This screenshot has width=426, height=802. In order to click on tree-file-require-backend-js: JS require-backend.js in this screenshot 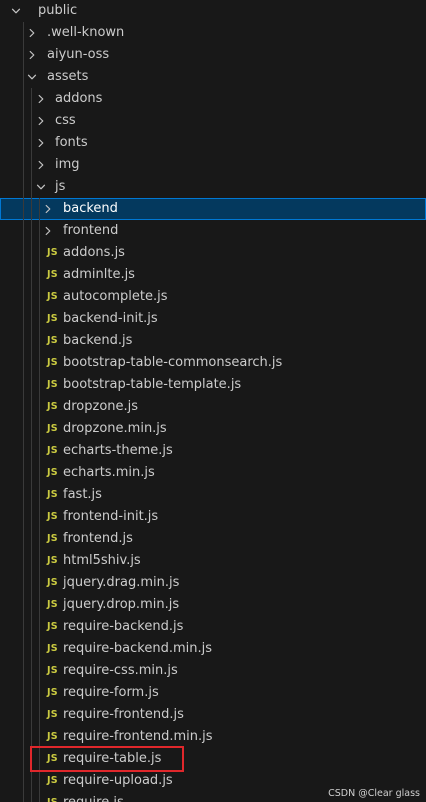, I will do `click(213, 627)`.